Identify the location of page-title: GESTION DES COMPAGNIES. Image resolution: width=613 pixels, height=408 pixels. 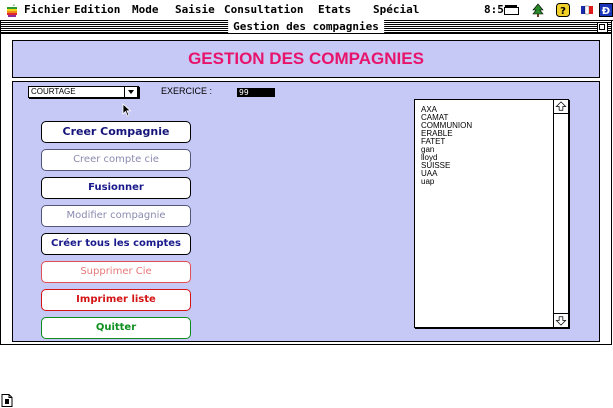
(306, 58).